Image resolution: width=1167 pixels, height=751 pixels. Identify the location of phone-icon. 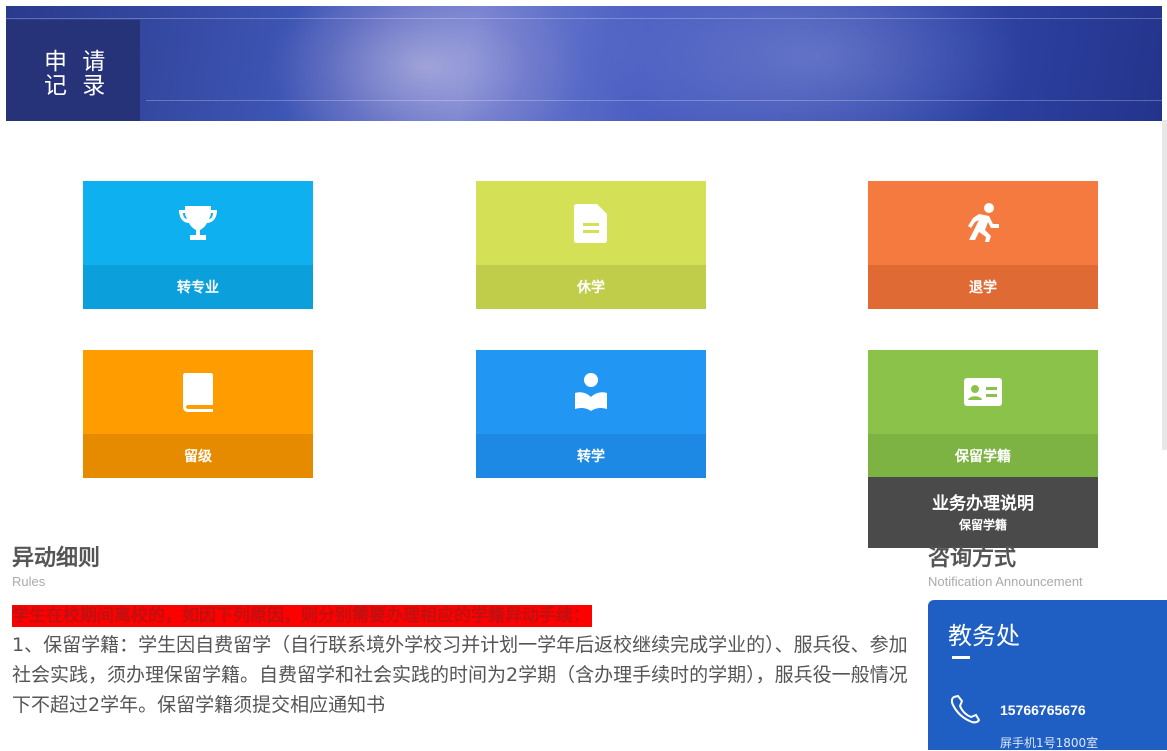
(965, 709).